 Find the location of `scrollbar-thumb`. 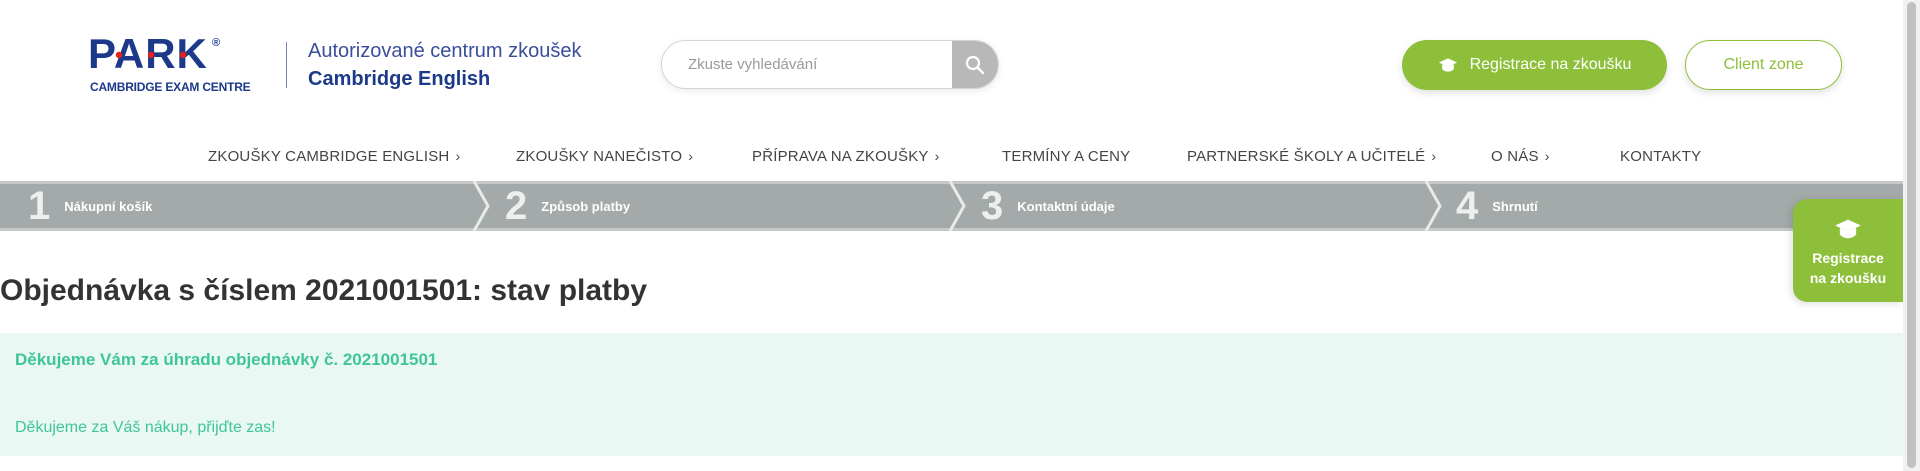

scrollbar-thumb is located at coordinates (1911, 235).